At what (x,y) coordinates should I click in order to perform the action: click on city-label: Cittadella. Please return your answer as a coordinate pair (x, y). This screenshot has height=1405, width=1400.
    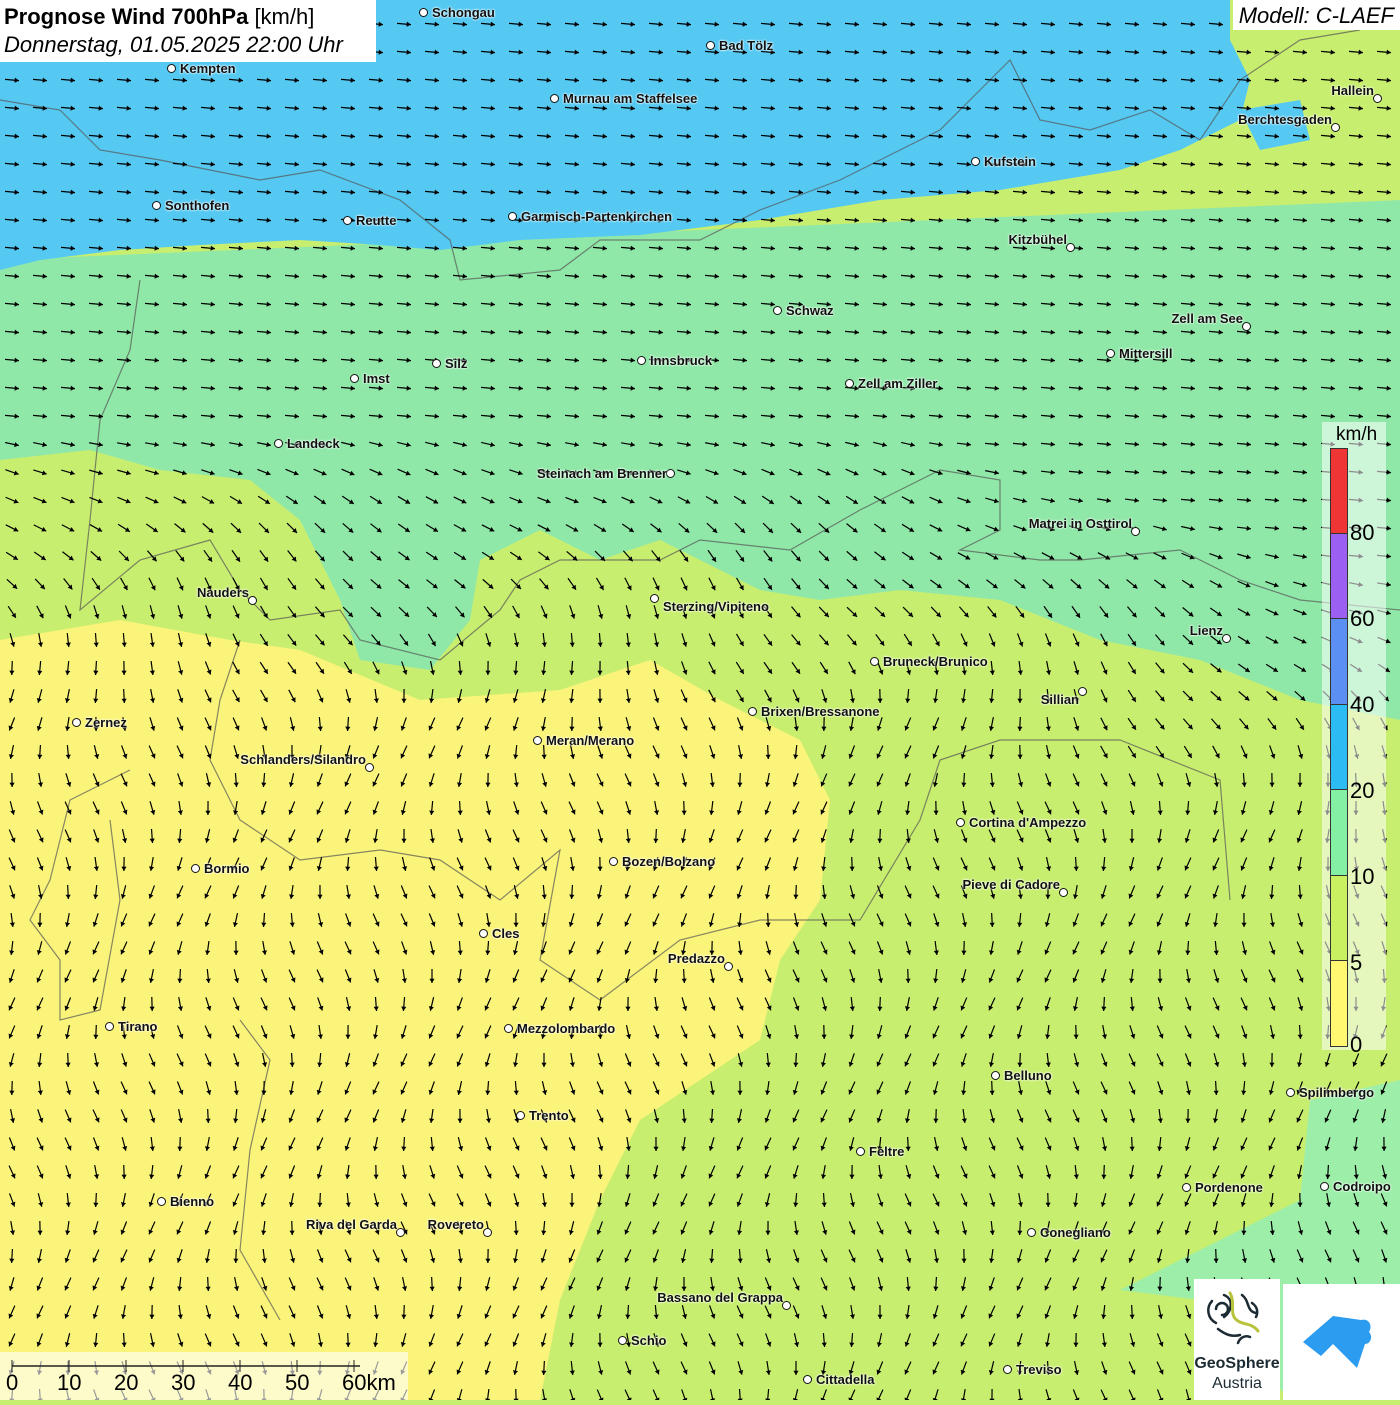
    Looking at the image, I should click on (845, 1379).